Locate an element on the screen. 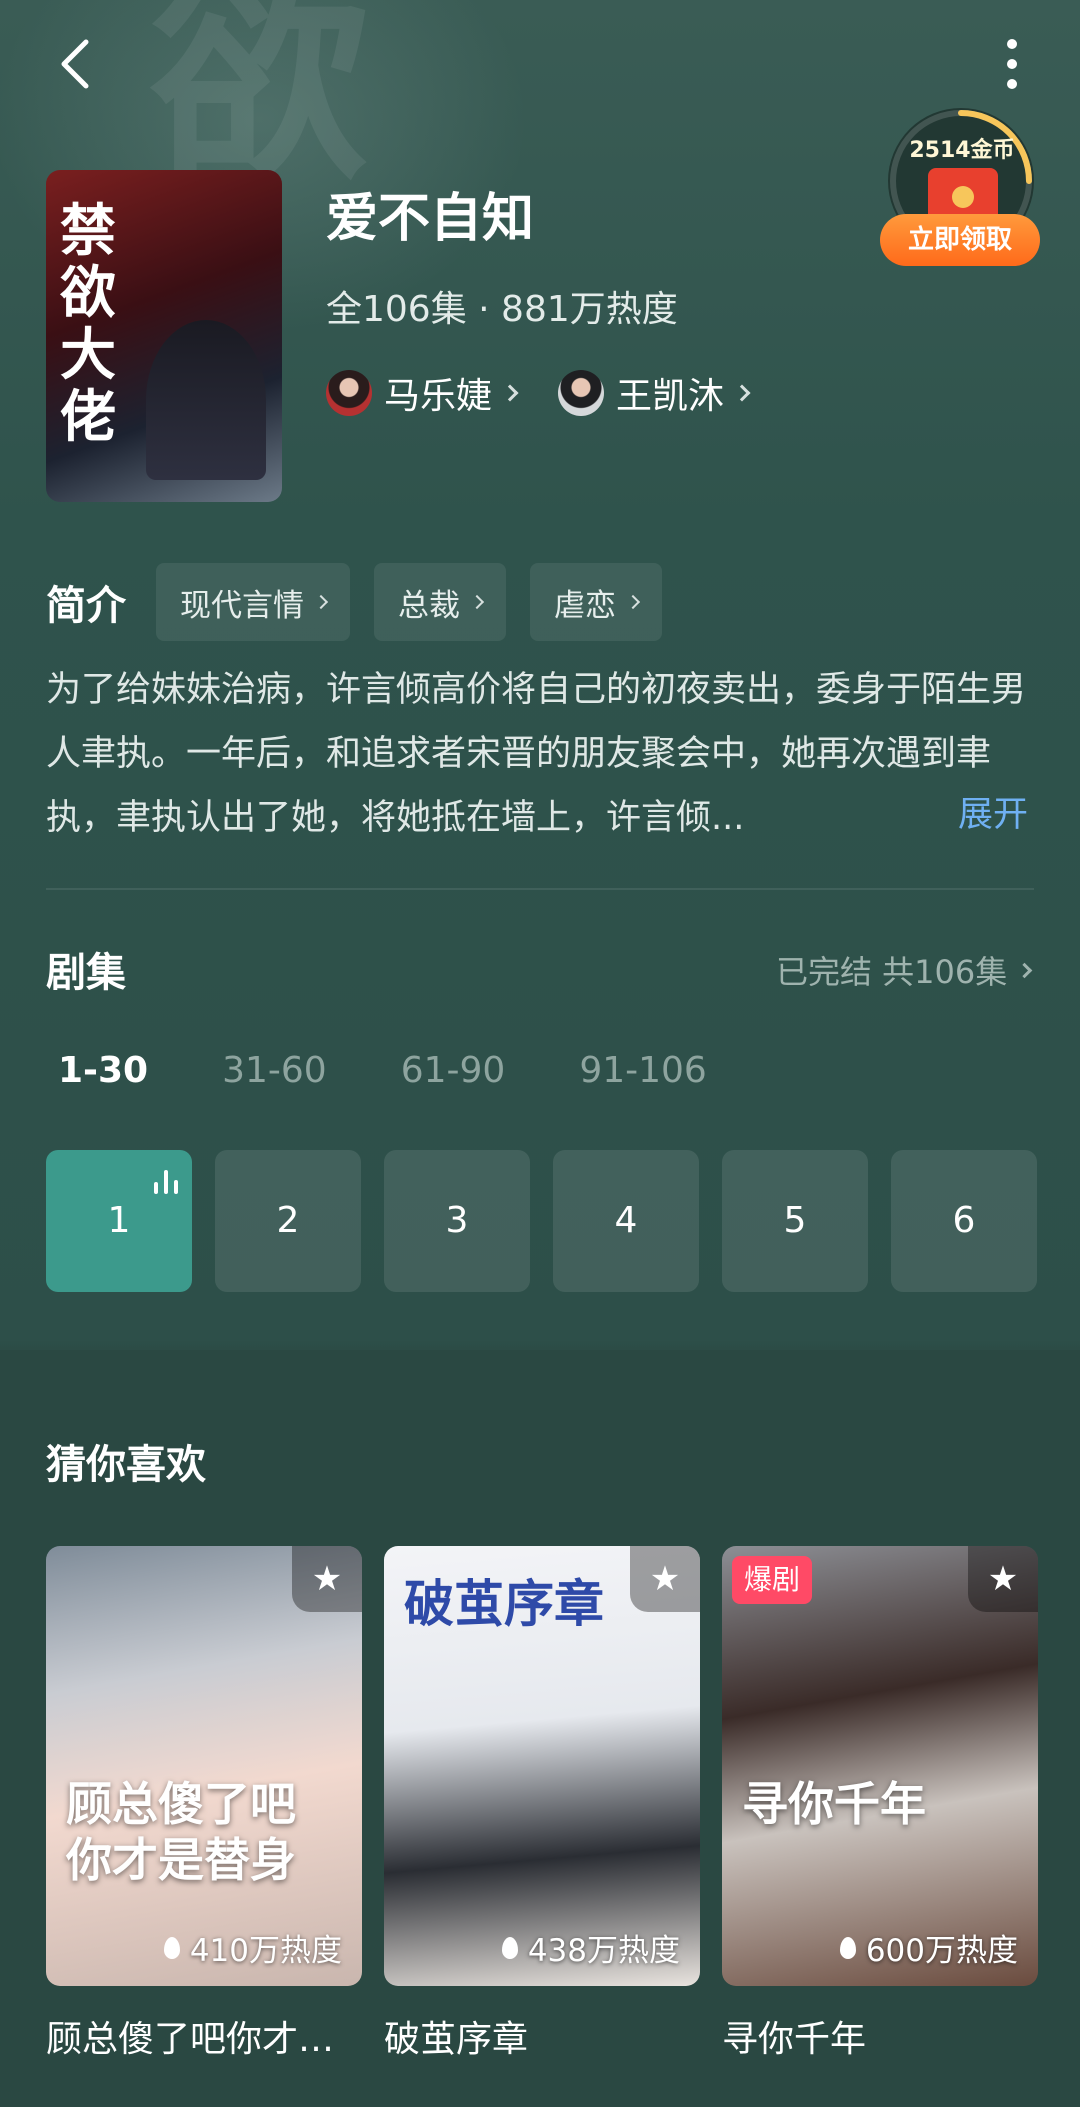 The width and height of the screenshot is (1080, 2107). episode-button: 1 is located at coordinates (119, 1221).